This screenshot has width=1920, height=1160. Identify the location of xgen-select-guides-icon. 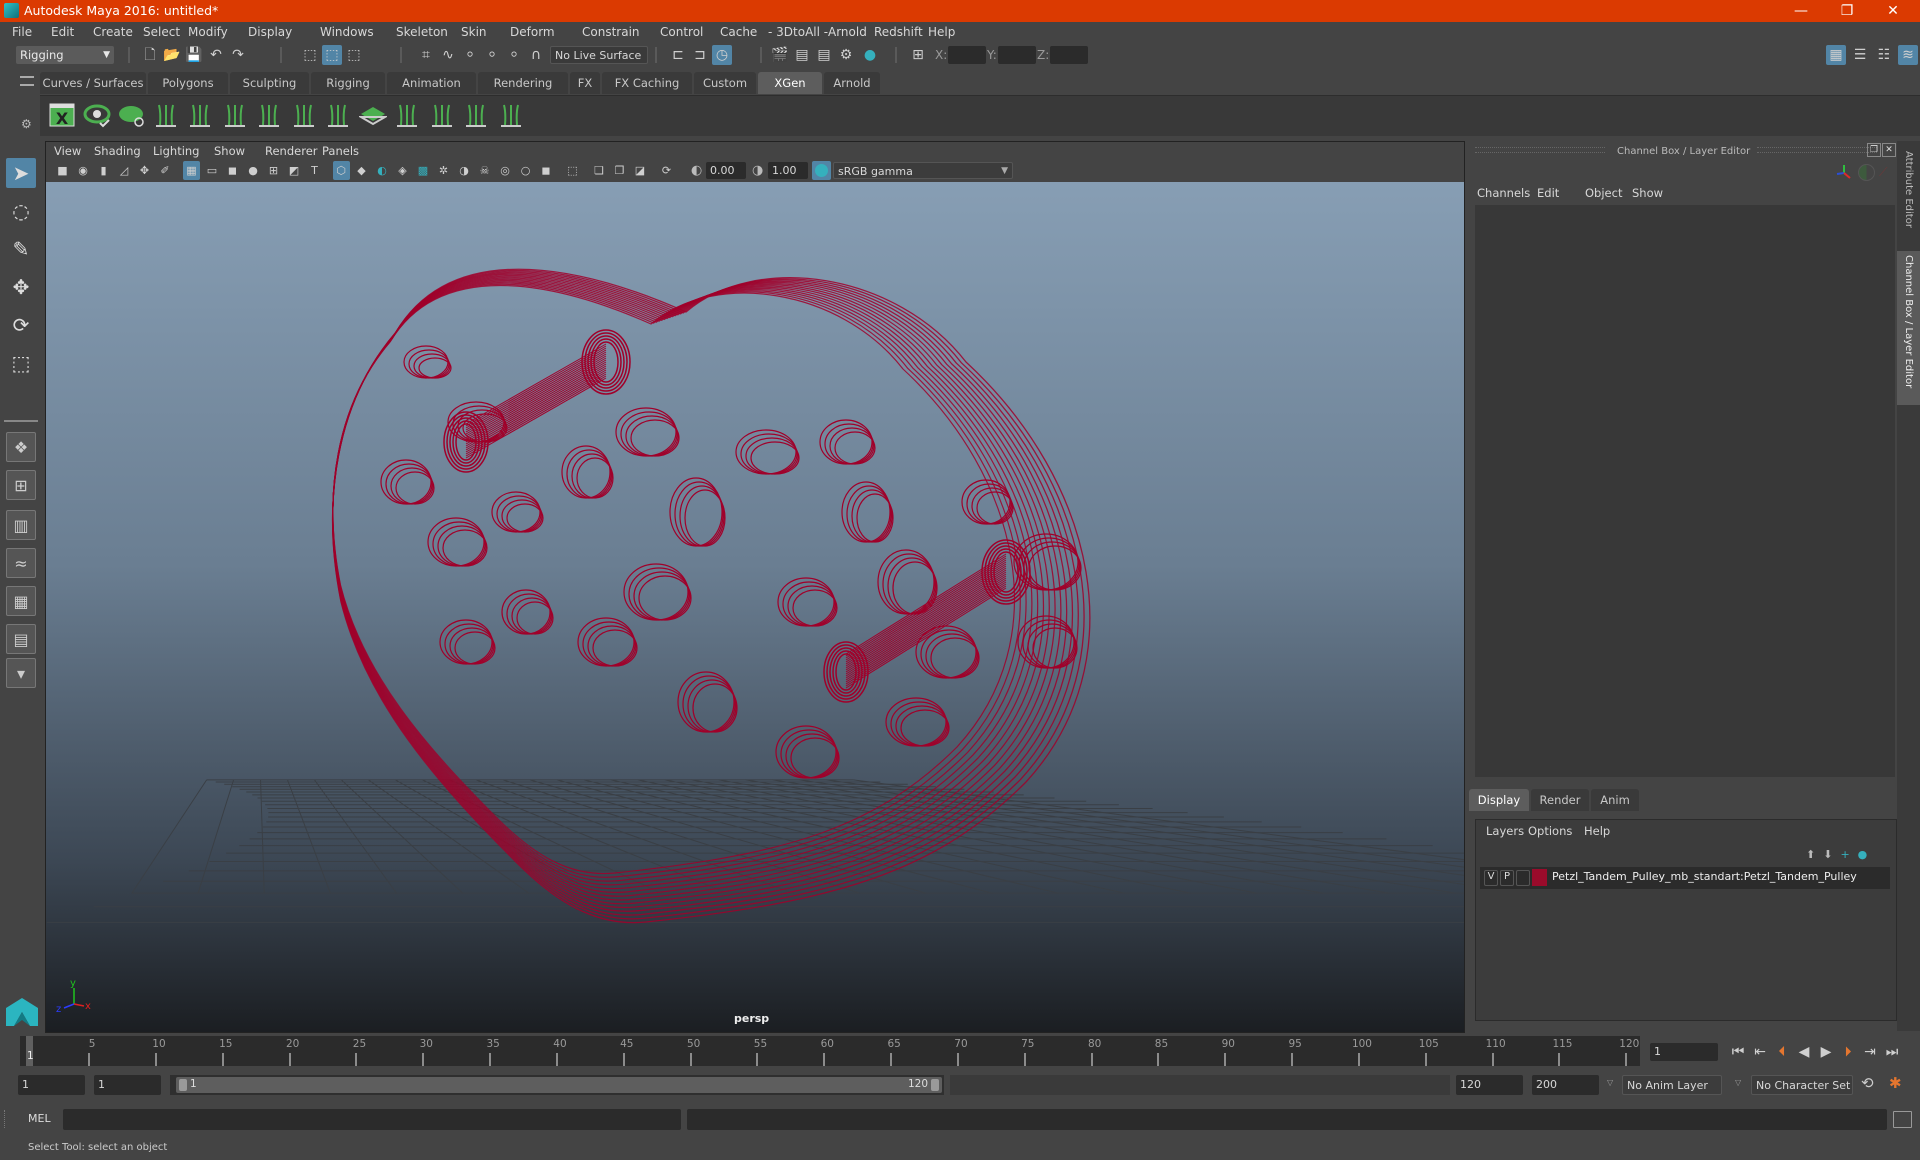
(442, 115).